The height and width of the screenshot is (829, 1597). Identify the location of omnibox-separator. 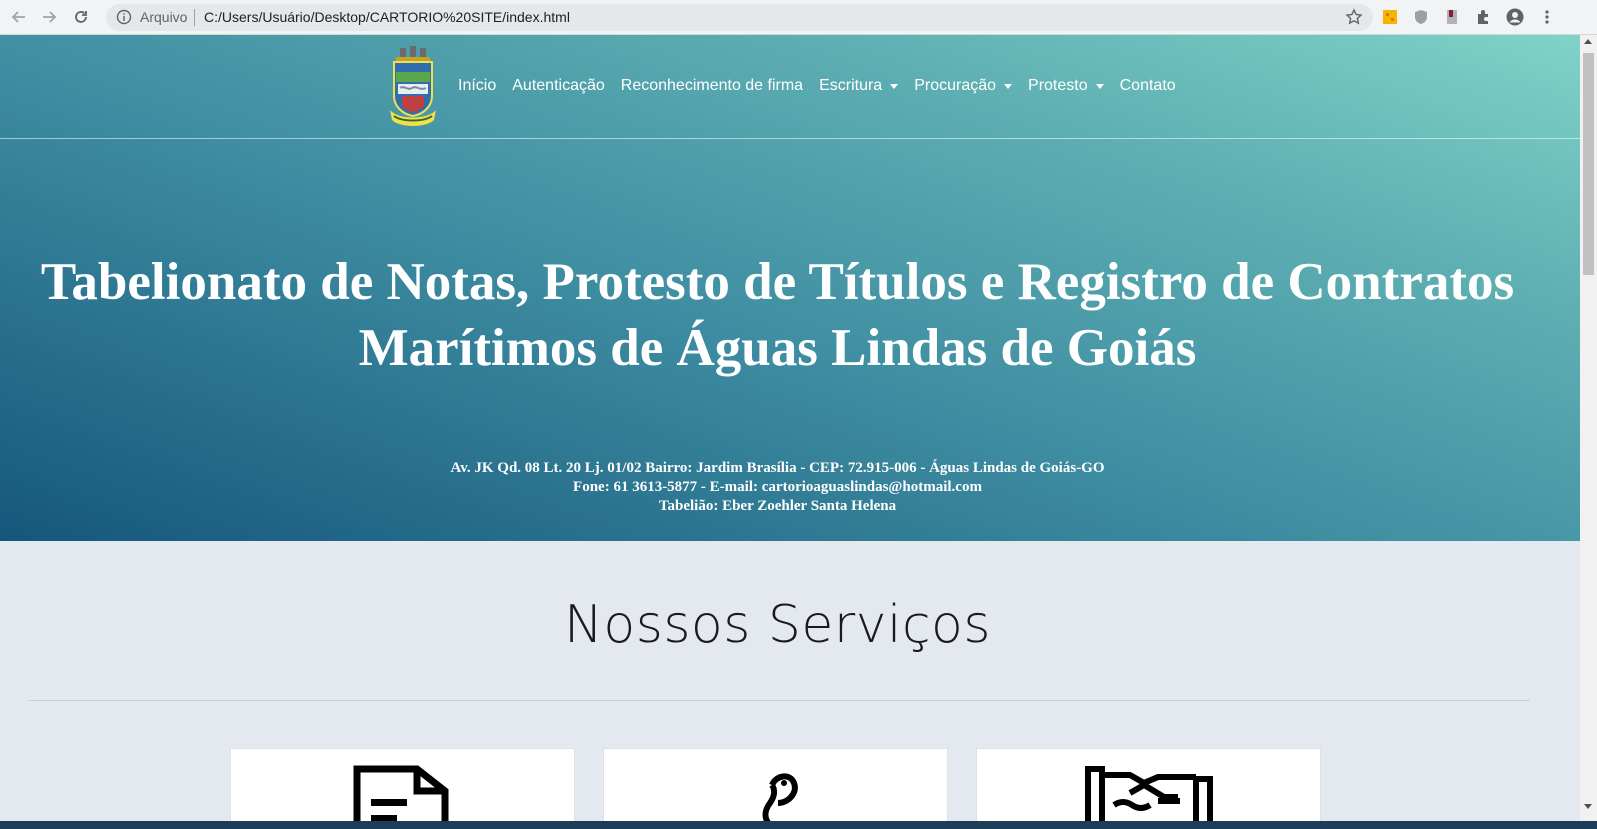
(194, 17).